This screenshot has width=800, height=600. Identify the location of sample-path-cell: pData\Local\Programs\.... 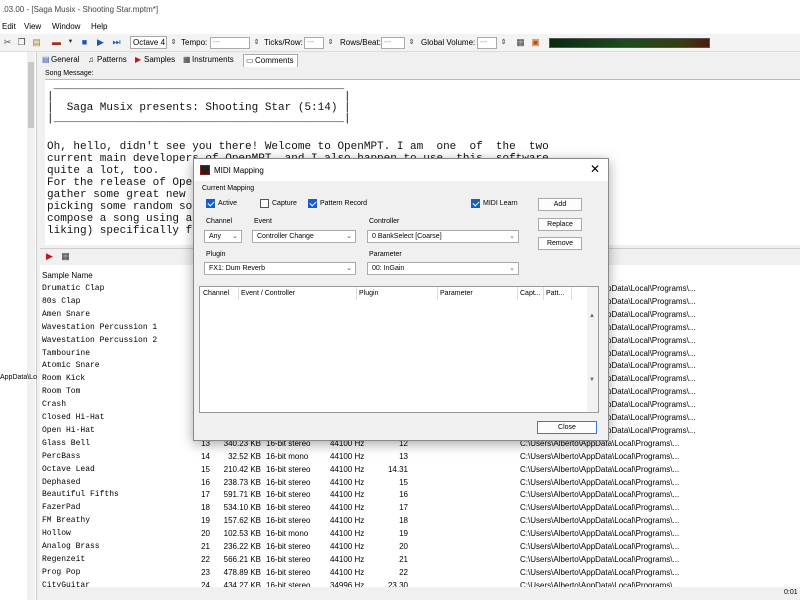
(651, 288).